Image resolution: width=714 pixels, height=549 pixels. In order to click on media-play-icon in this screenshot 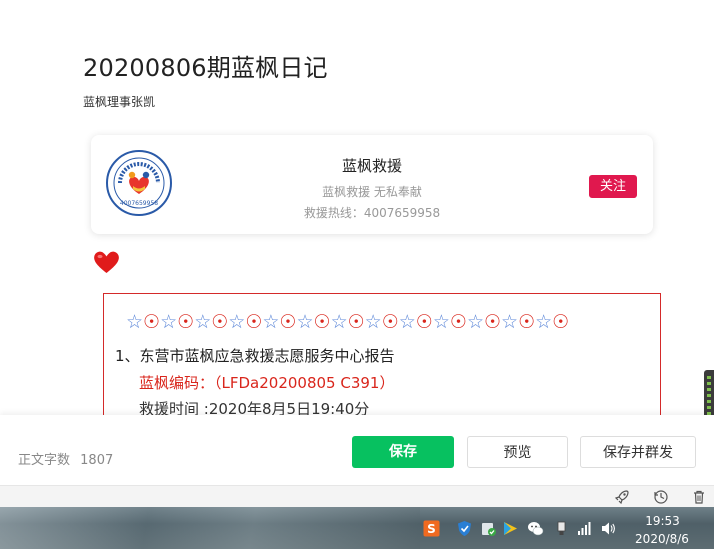, I will do `click(510, 528)`.